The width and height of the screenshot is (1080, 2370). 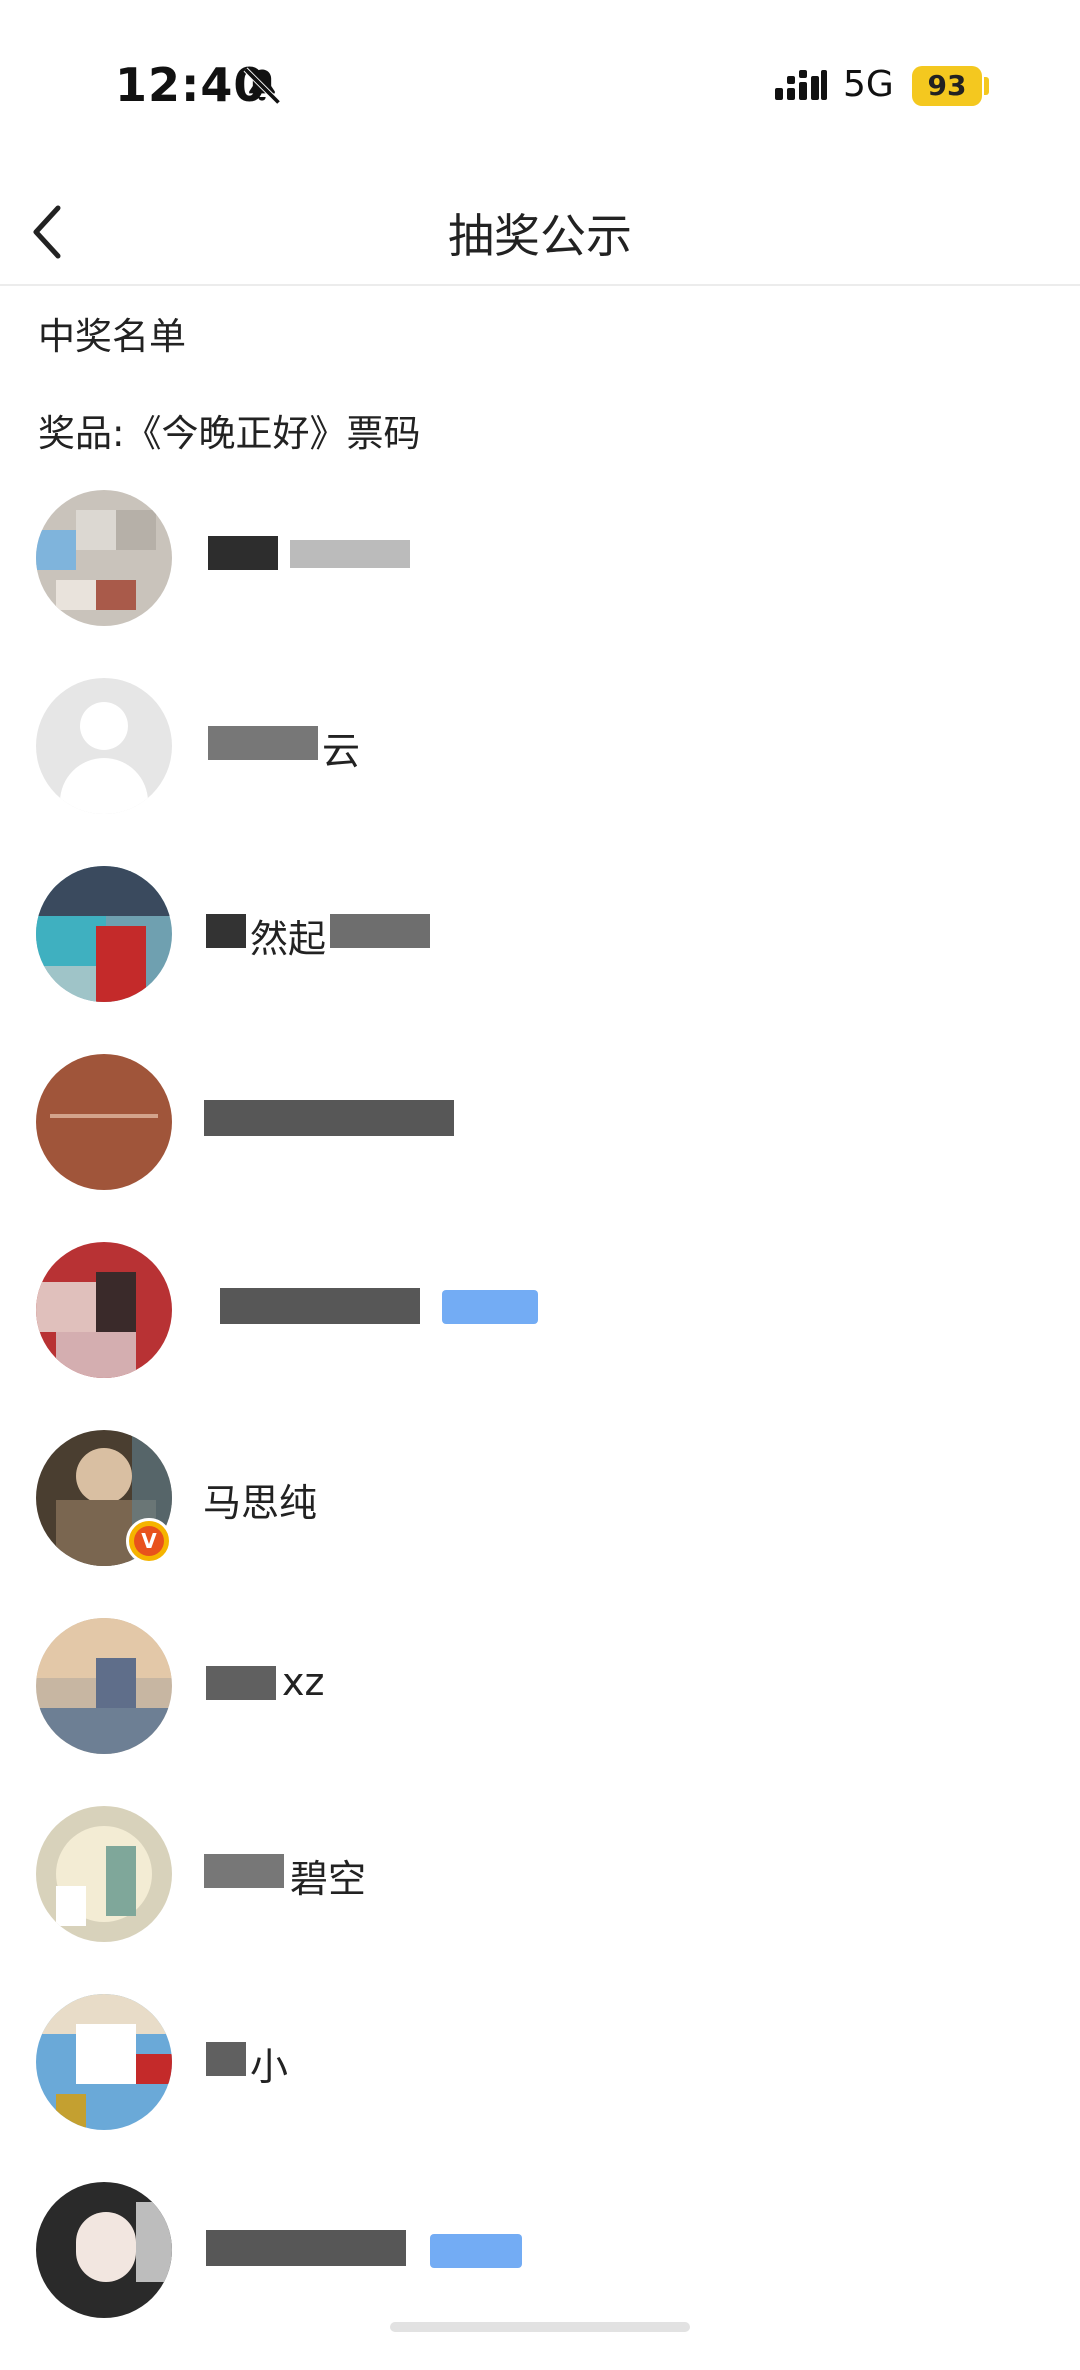 I want to click on status-bar: 12:40 5G 93, so click(x=540, y=90).